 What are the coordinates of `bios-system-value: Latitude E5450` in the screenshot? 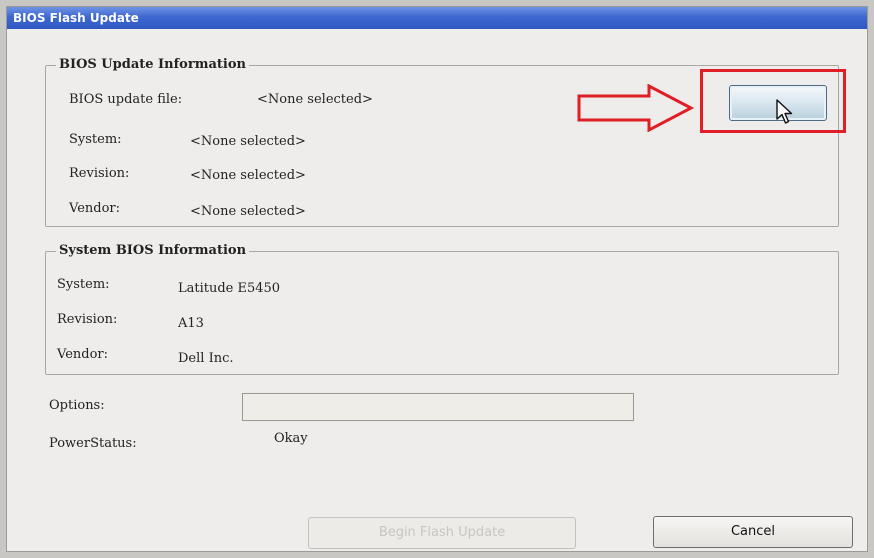 It's located at (229, 288).